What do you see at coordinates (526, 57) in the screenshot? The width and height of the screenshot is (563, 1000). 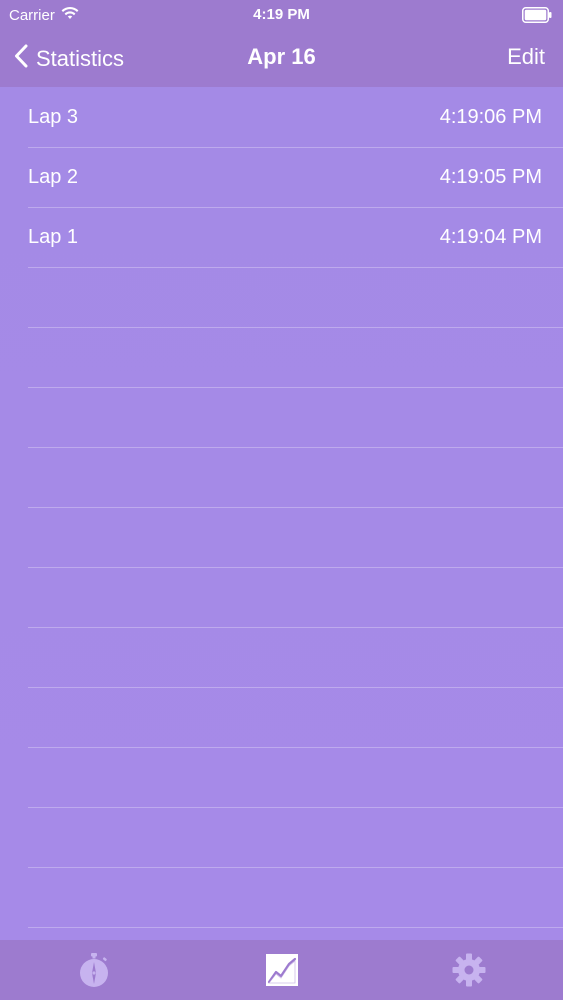 I see `edit-button: Edit` at bounding box center [526, 57].